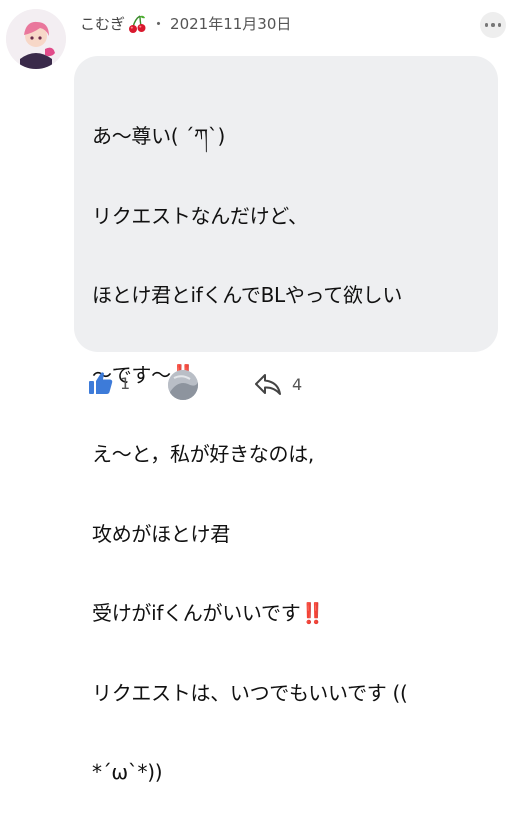 The width and height of the screenshot is (512, 839). What do you see at coordinates (247, 295) in the screenshot?
I see `message-line: ほとけ君とifくんでBLやって欲しい` at bounding box center [247, 295].